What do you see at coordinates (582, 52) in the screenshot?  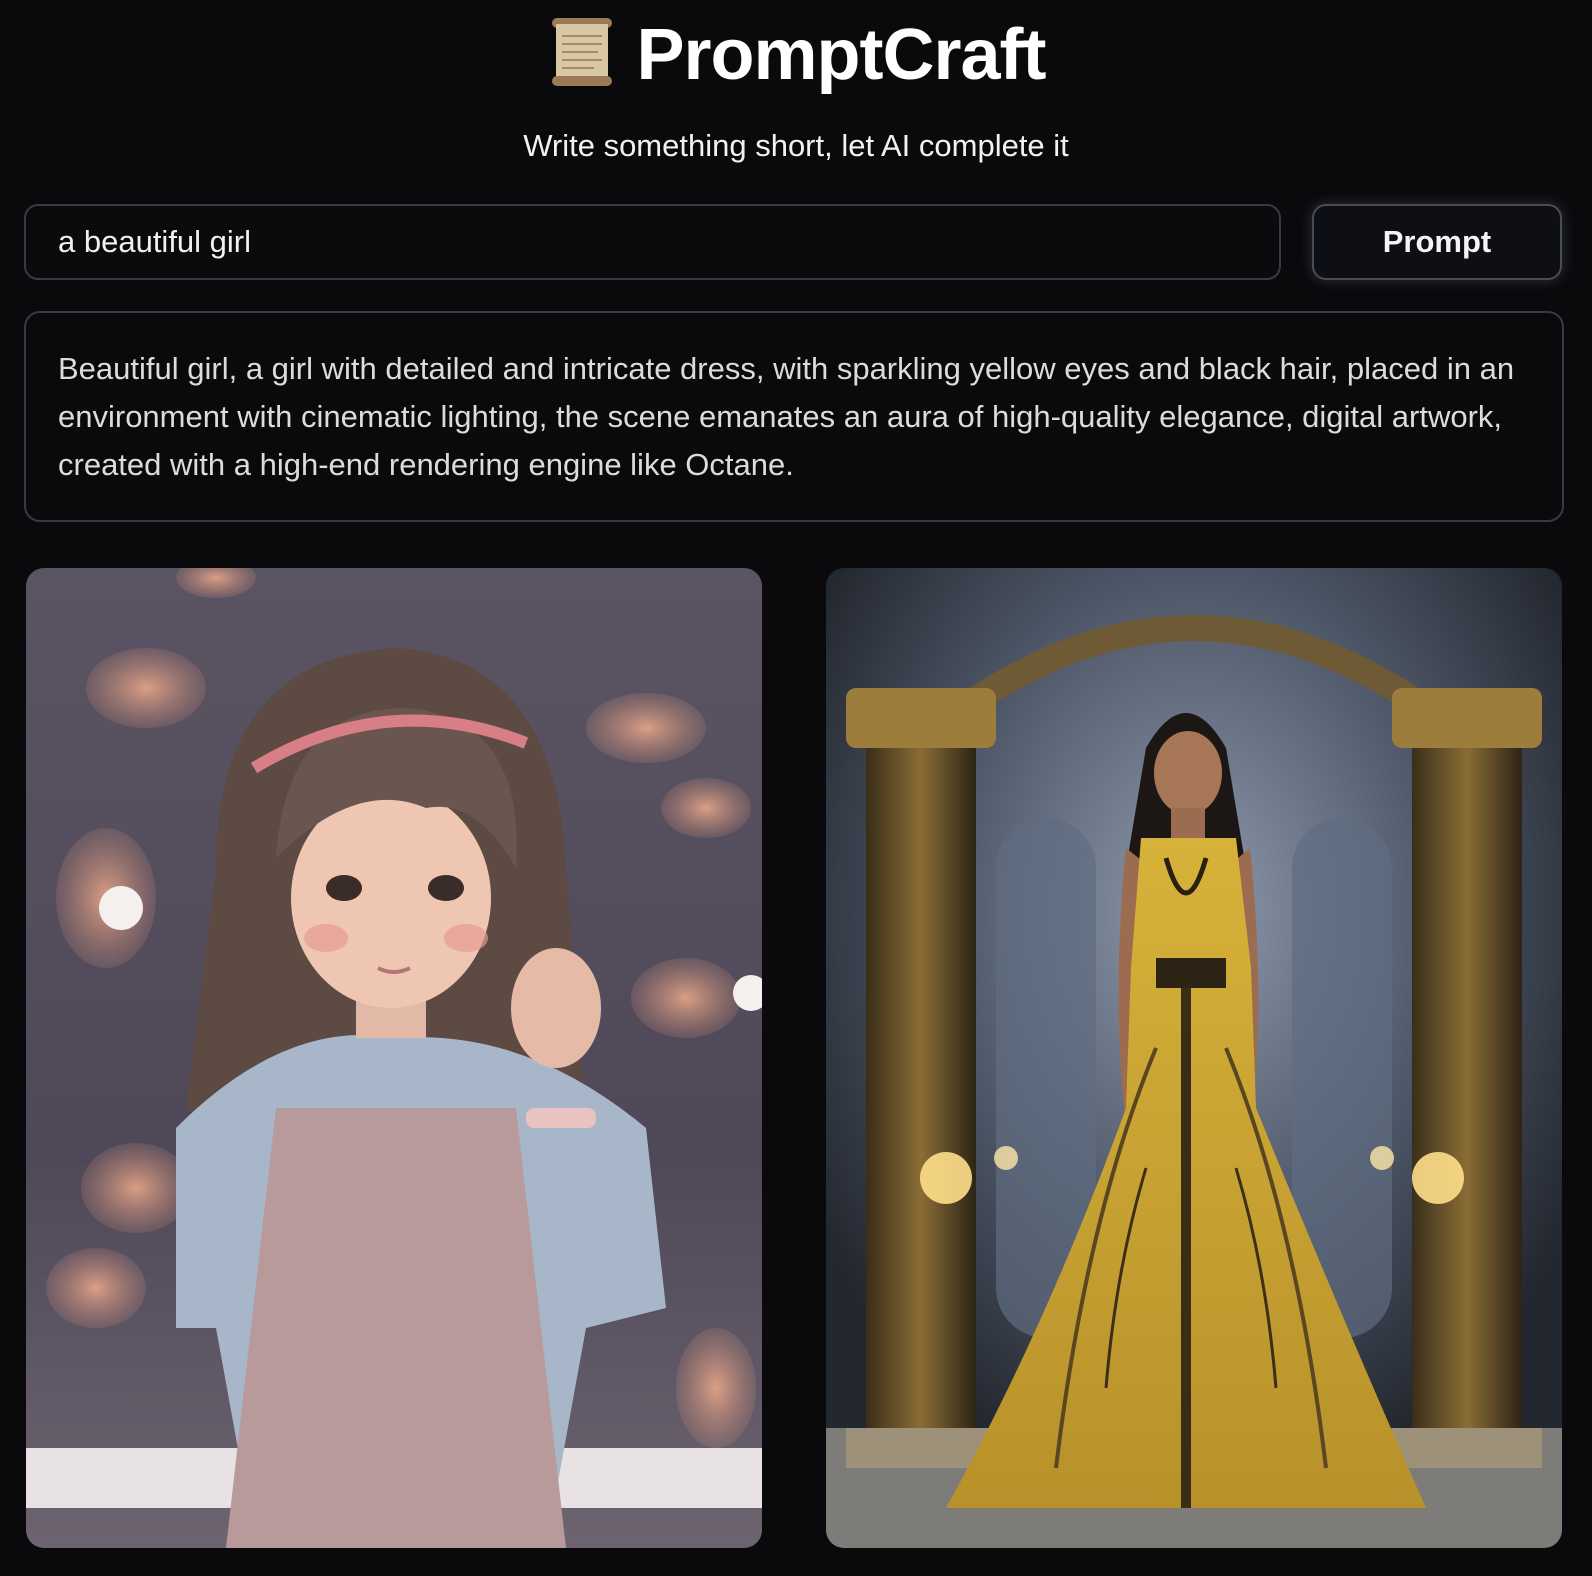 I see `scroll-icon` at bounding box center [582, 52].